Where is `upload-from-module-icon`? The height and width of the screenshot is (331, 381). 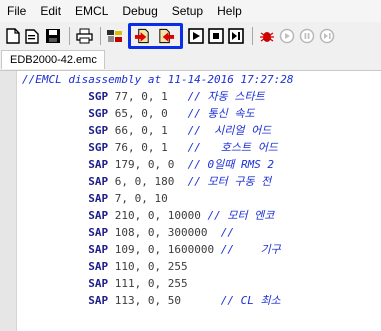
upload-from-module-icon is located at coordinates (166, 36).